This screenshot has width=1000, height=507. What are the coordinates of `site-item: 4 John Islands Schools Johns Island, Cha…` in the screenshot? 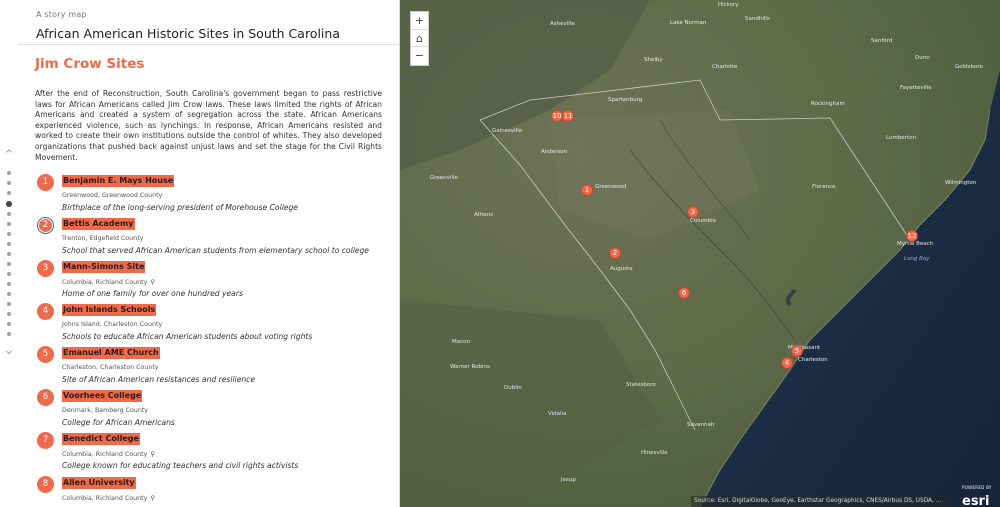 It's located at (209, 325).